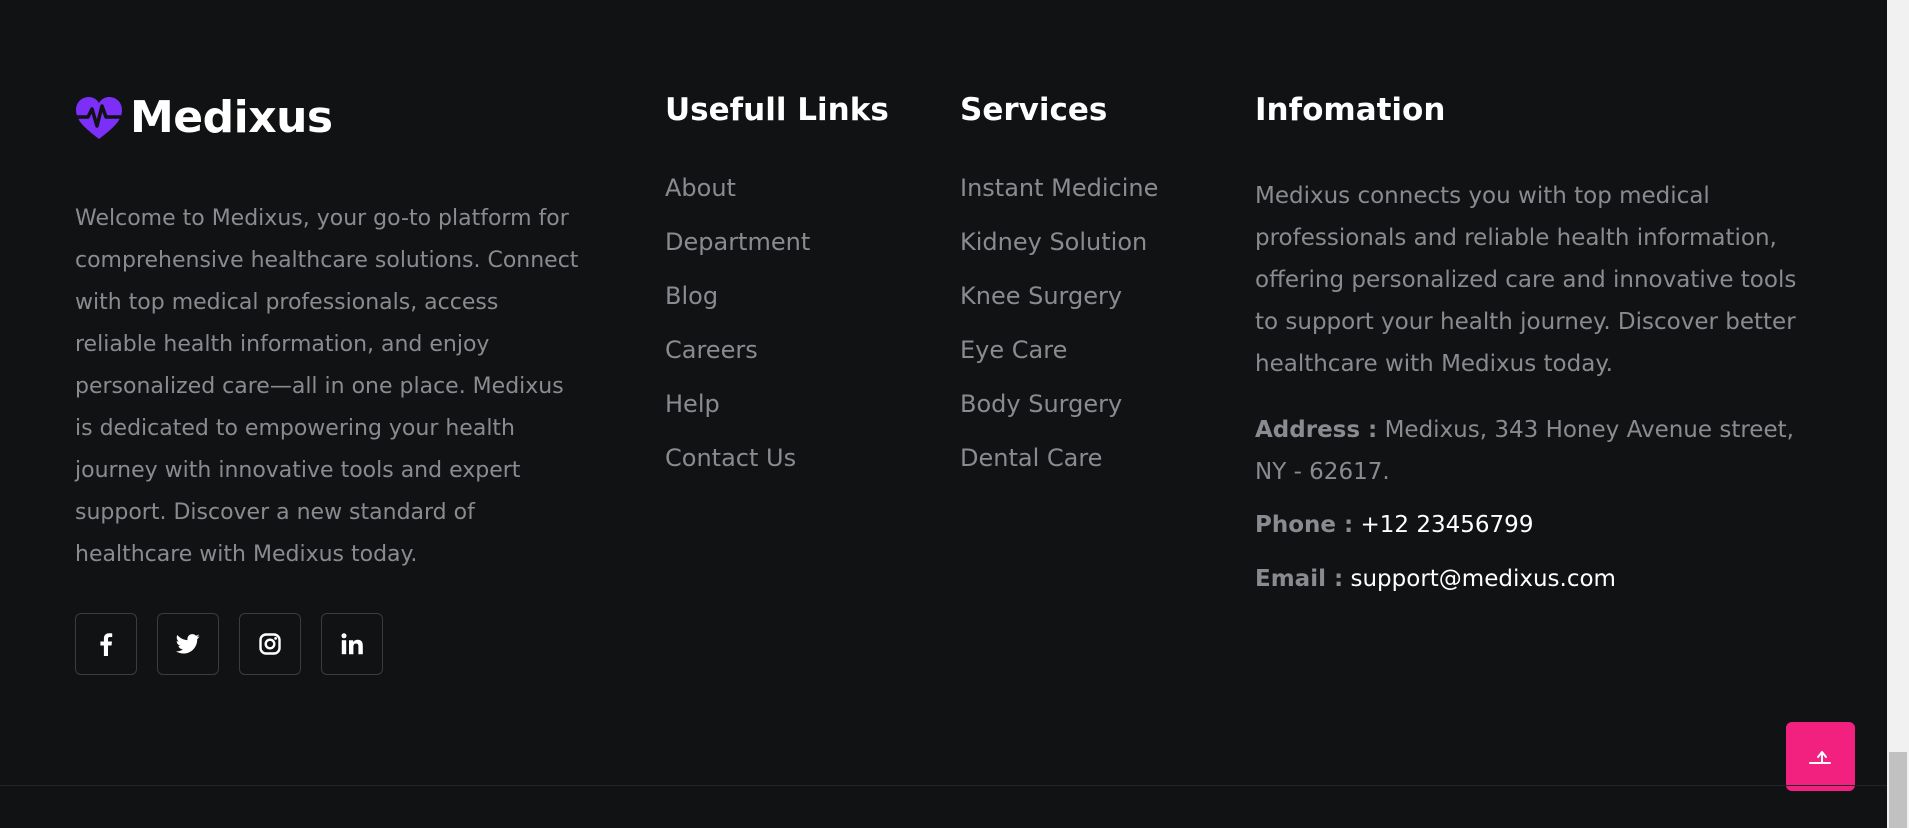 This screenshot has width=1909, height=828. Describe the element at coordinates (737, 469) in the screenshot. I see `useful-link-contact-us: Contact Us` at that location.